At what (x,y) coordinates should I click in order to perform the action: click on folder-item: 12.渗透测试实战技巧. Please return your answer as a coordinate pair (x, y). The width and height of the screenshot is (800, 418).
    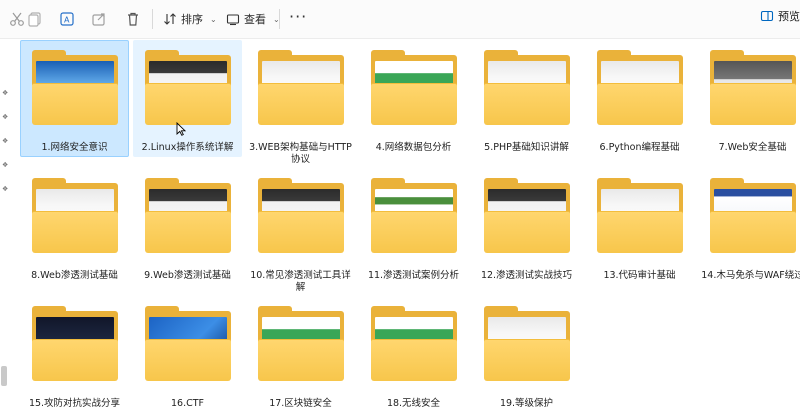
    Looking at the image, I should click on (526, 226).